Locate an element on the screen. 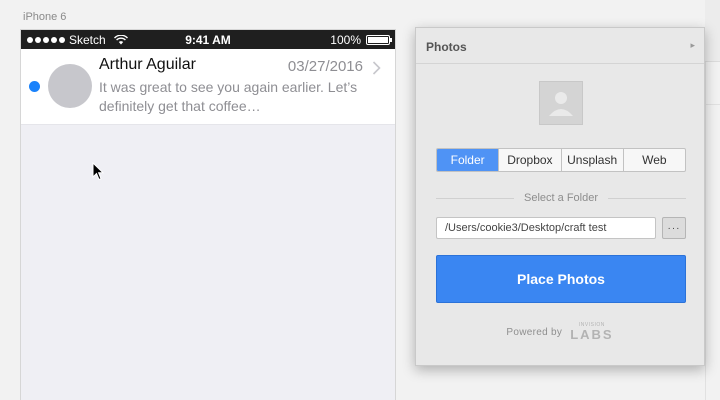  powered-by-text: Powered by is located at coordinates (534, 332).